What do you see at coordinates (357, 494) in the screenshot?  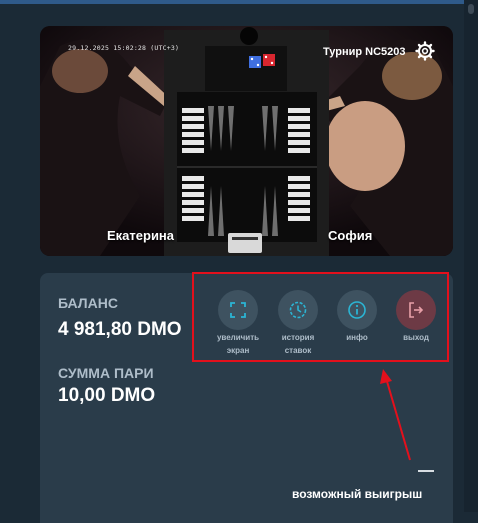 I see `possible-win-label: возможный выигрыш` at bounding box center [357, 494].